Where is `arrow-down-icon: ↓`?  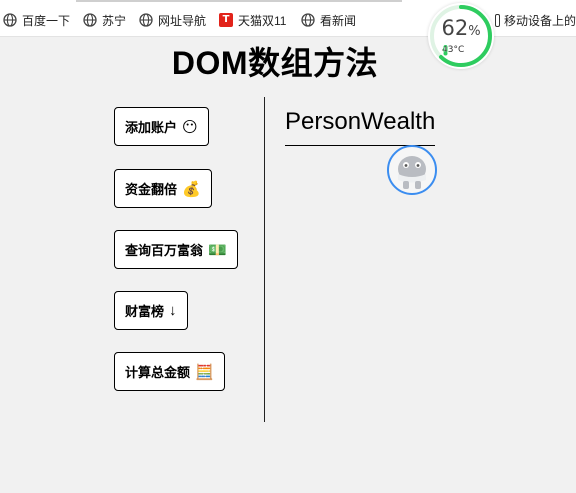
arrow-down-icon: ↓ is located at coordinates (173, 310).